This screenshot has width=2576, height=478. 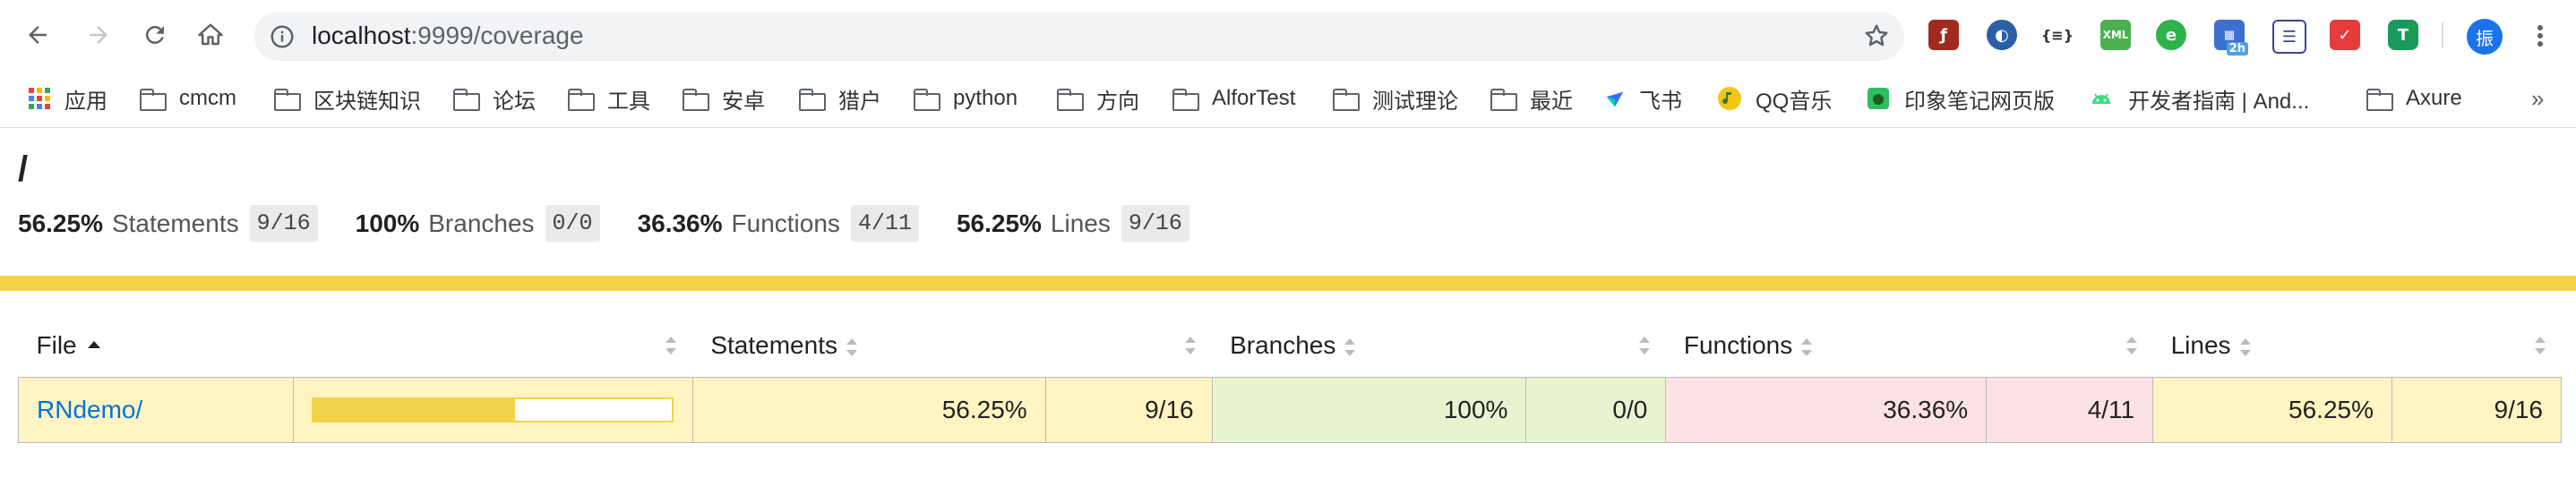 What do you see at coordinates (2289, 37) in the screenshot?
I see `window-extension-icon: ☰` at bounding box center [2289, 37].